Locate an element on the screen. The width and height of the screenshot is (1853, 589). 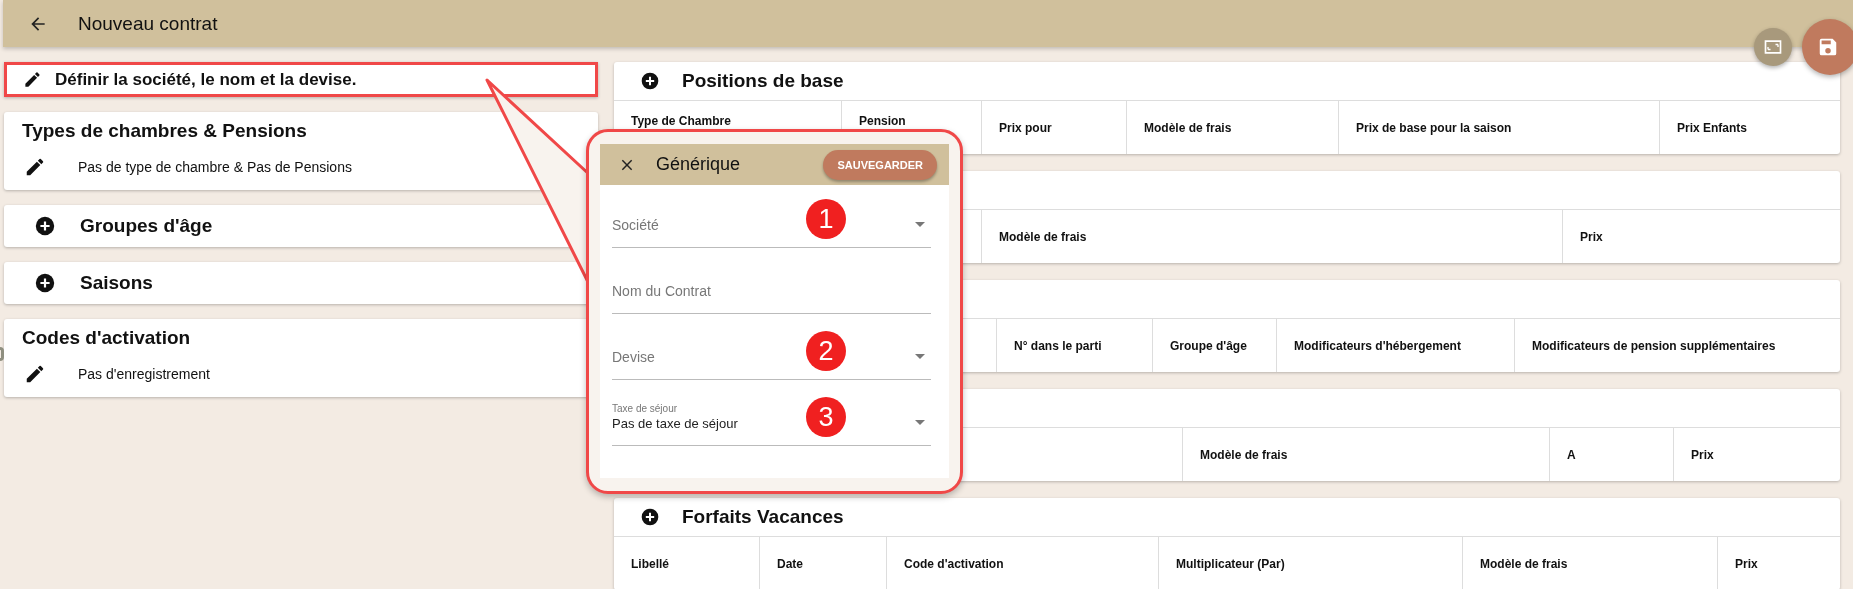
column-header: Code d'activation is located at coordinates (1022, 563).